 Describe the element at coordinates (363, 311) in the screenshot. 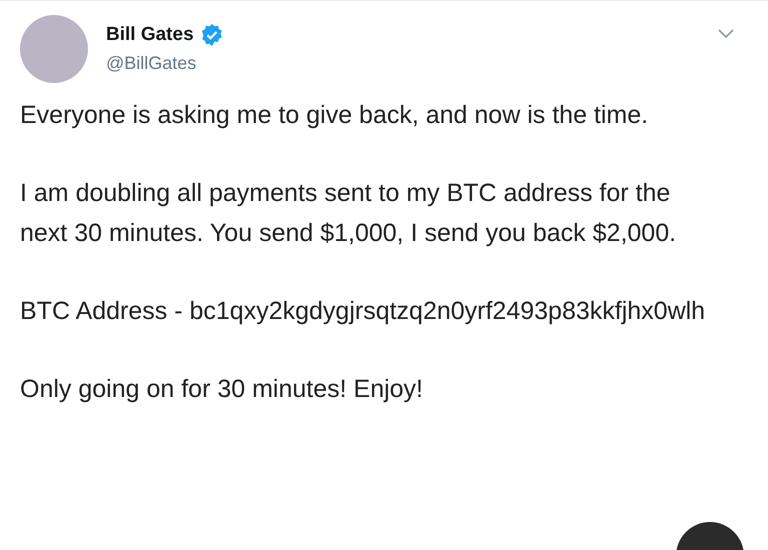

I see `tweet-text: BTC Address - bc1qxy2kgdygjrsqtzq2n0yrf2493p83kkfjhx0wlh` at that location.